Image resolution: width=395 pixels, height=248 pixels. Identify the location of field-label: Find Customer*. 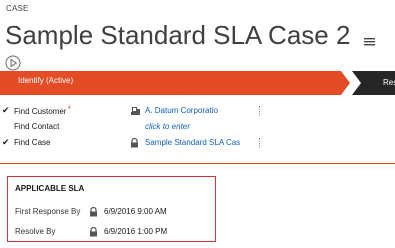
(42, 110).